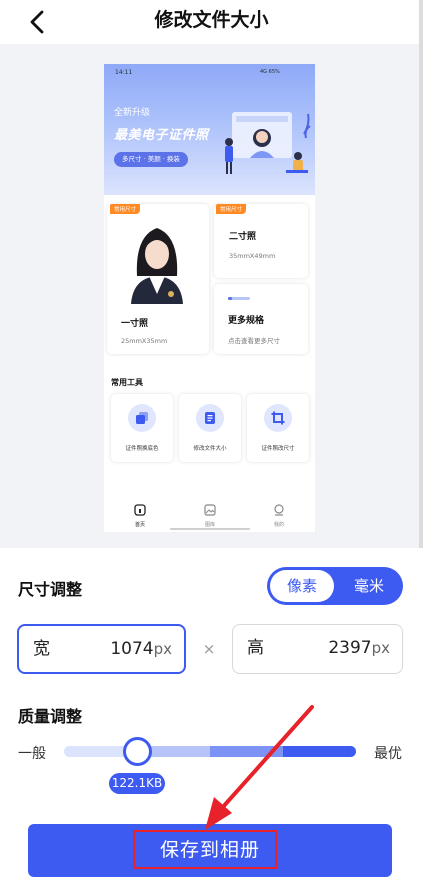 This screenshot has height=889, width=423. Describe the element at coordinates (210, 529) in the screenshot. I see `home-indicator` at that location.